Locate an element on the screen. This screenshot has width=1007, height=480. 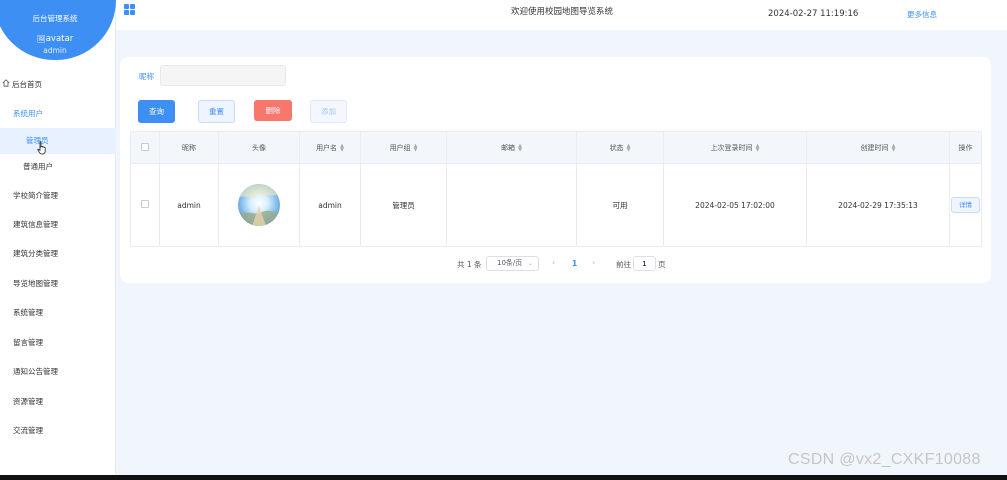
sidebar-item-label: 交流管理 is located at coordinates (28, 430).